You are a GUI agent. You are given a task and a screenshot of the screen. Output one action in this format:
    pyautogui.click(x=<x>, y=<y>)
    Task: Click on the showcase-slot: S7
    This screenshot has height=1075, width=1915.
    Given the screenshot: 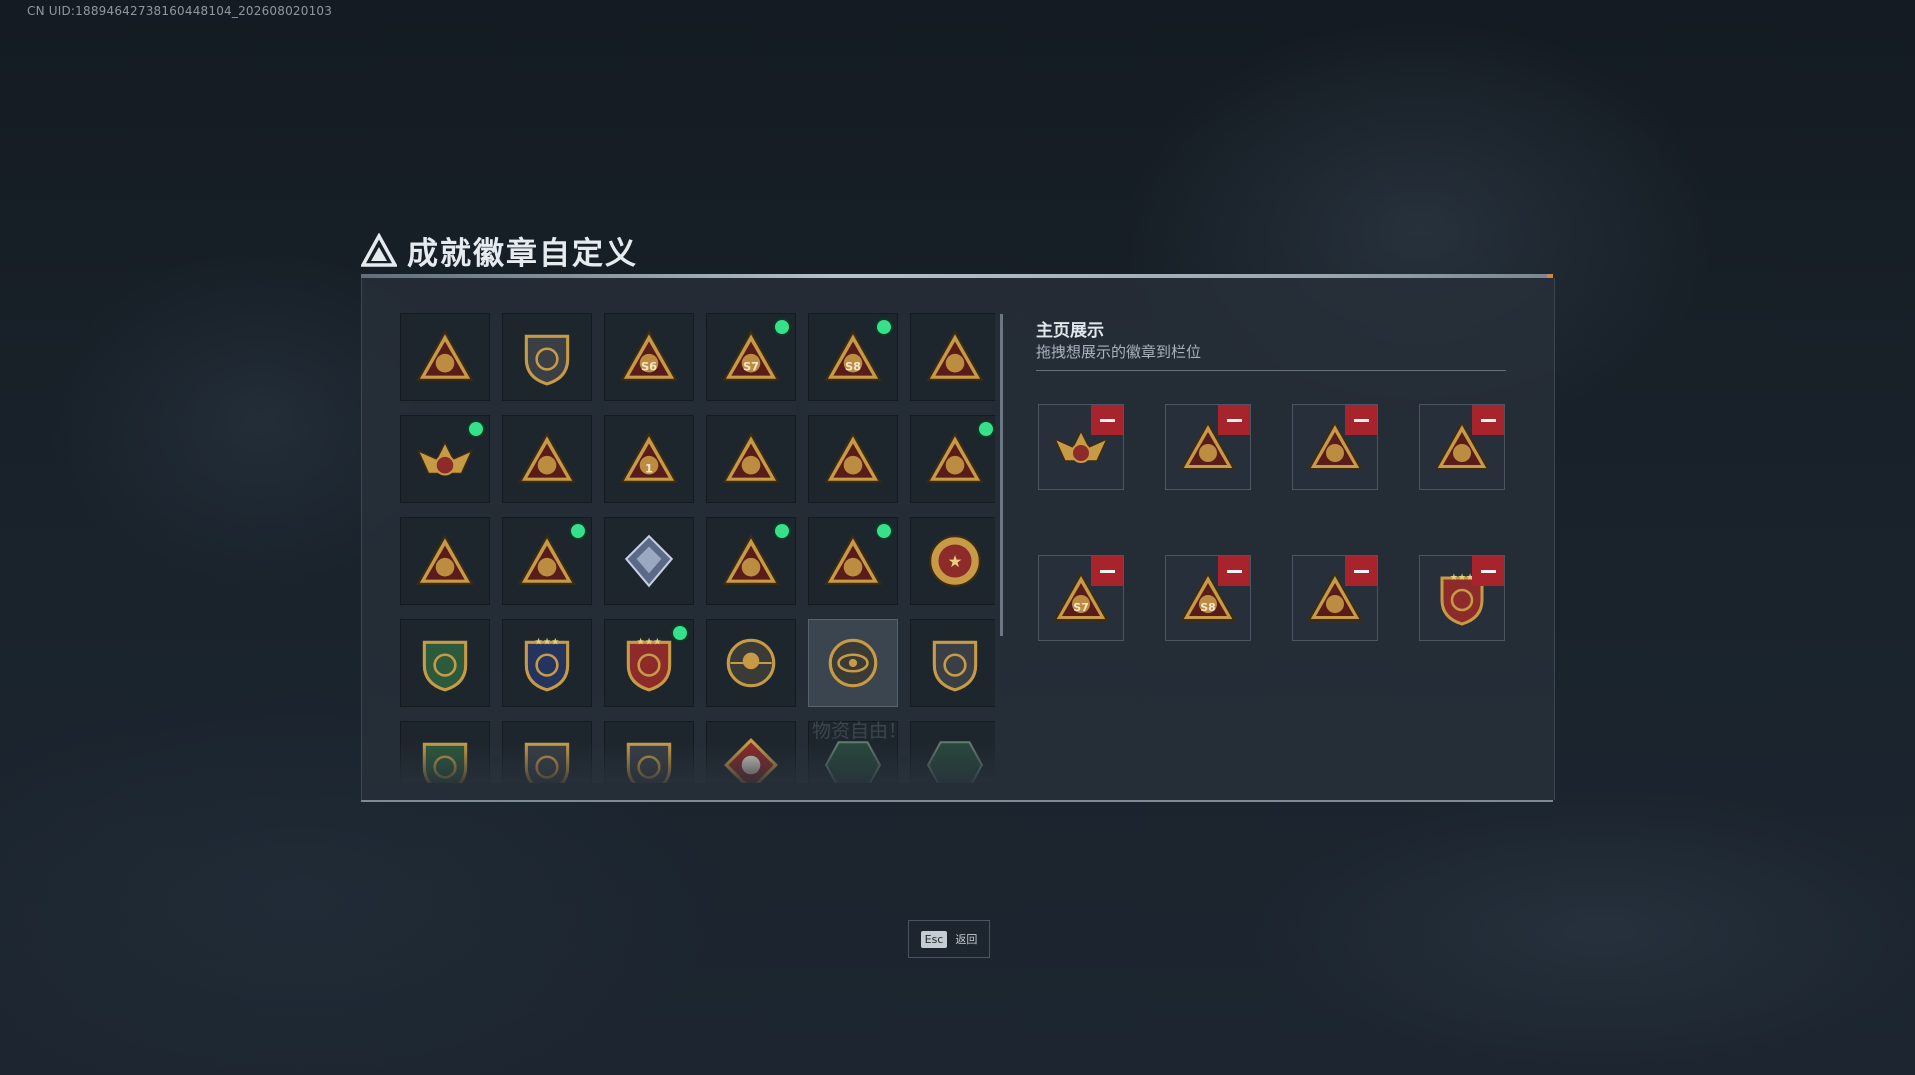 What is the action you would take?
    pyautogui.click(x=1081, y=598)
    